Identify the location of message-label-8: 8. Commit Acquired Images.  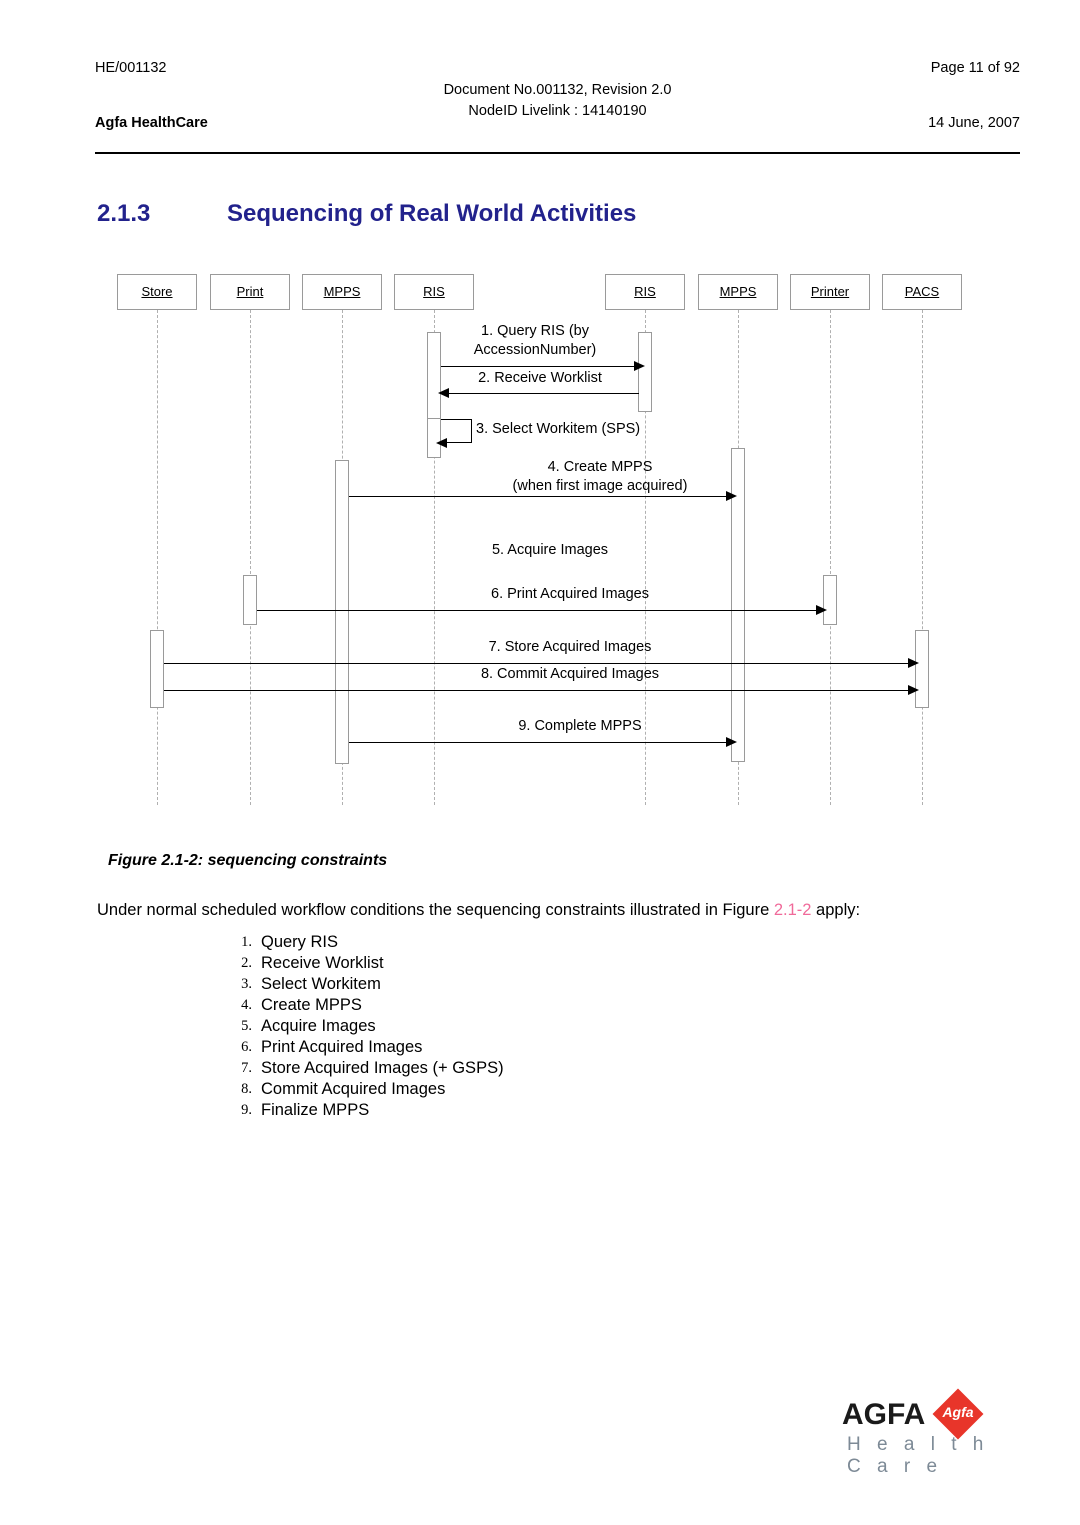
(570, 674).